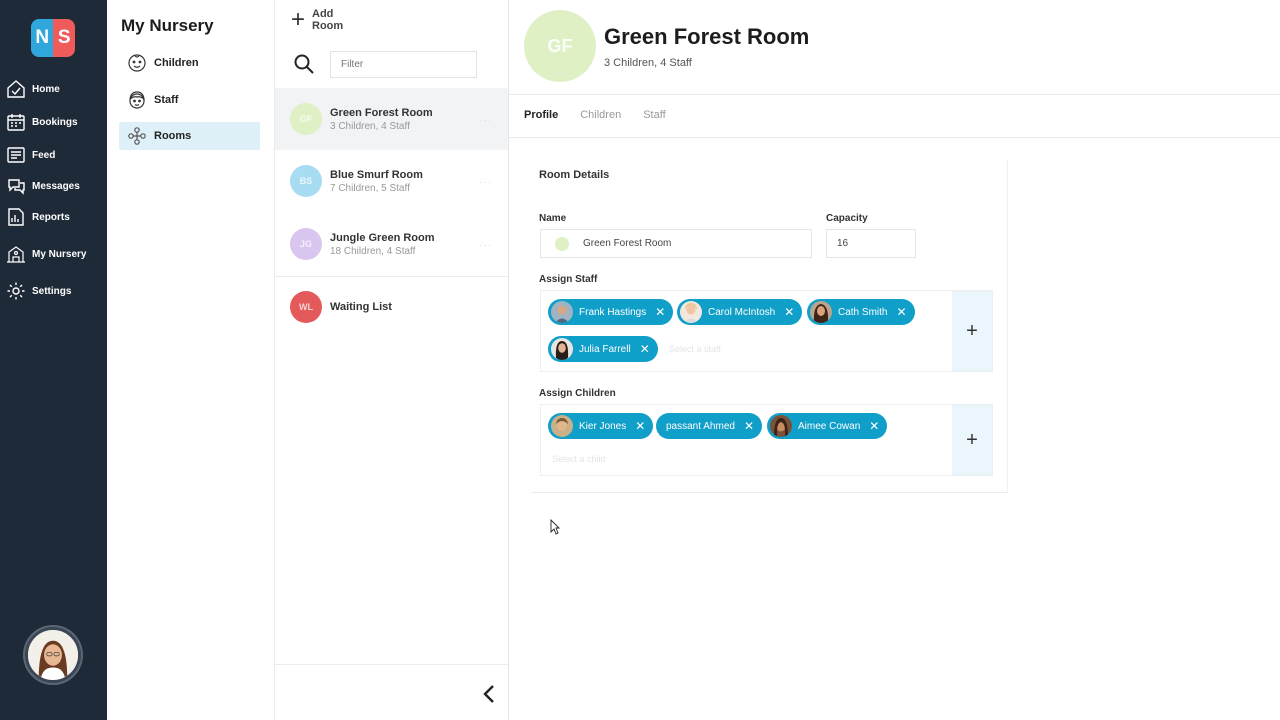 This screenshot has width=1280, height=720. Describe the element at coordinates (16, 155) in the screenshot. I see `feed-icon` at that location.